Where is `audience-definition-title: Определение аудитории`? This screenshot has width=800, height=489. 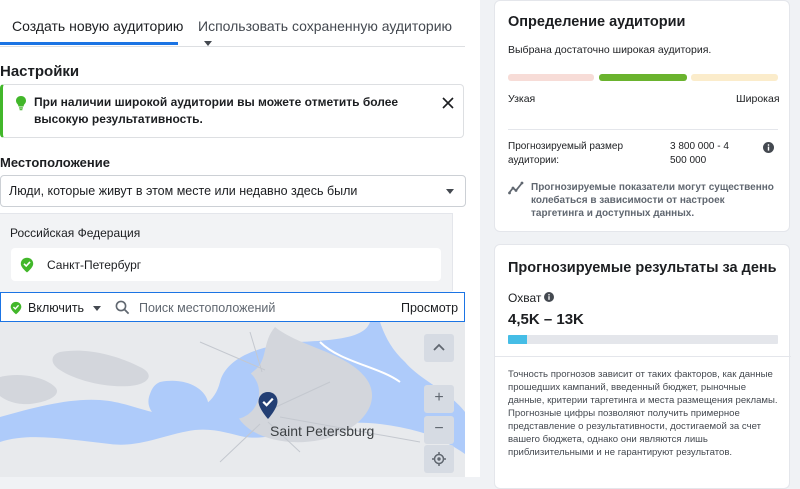
audience-definition-title: Определение аудитории is located at coordinates (597, 22).